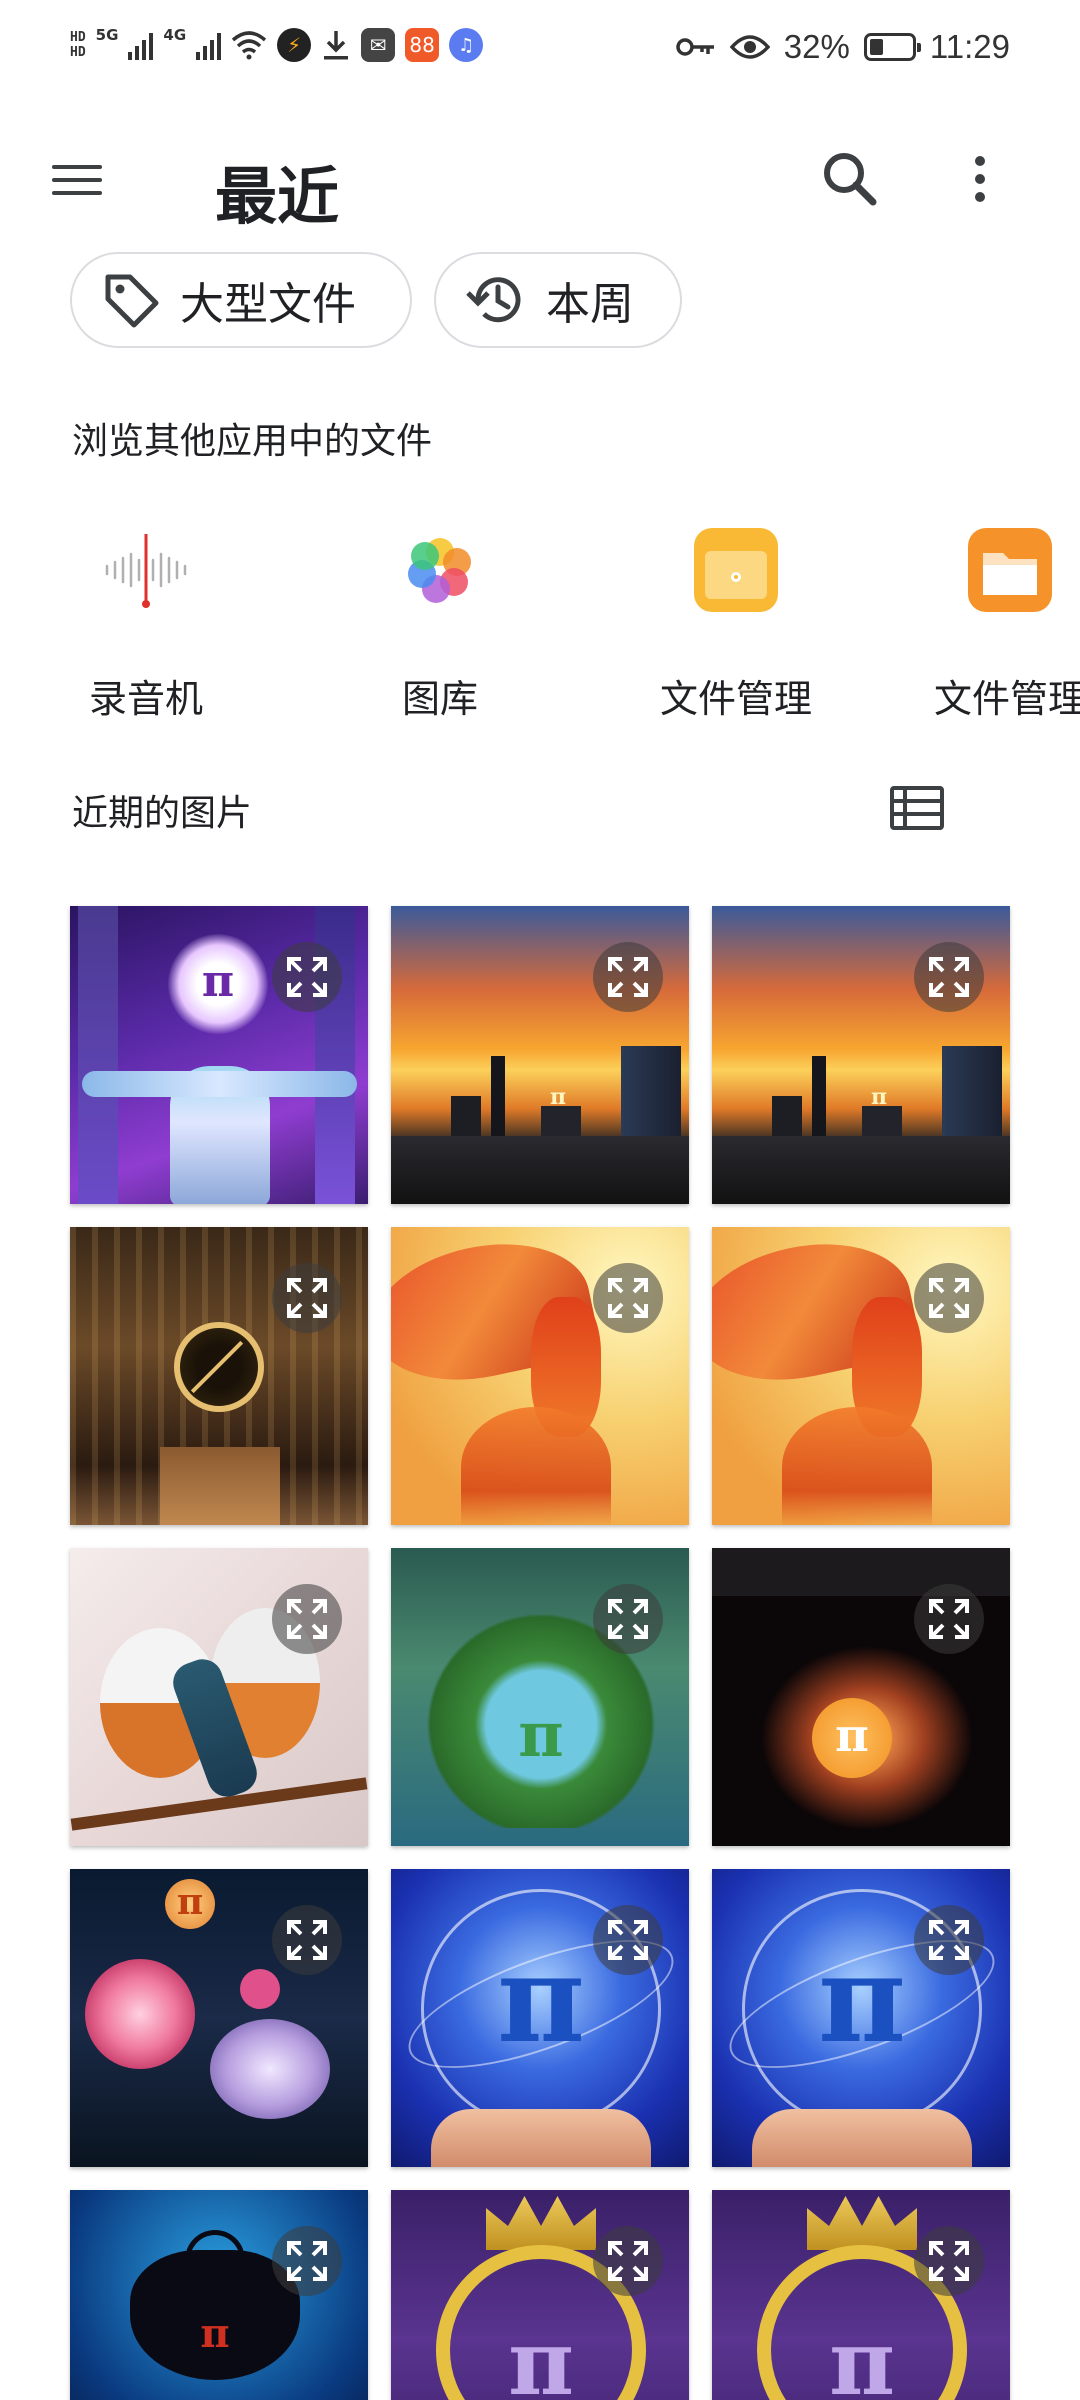 The height and width of the screenshot is (2400, 1080). Describe the element at coordinates (146, 570) in the screenshot. I see `voice-recorder-icon` at that location.